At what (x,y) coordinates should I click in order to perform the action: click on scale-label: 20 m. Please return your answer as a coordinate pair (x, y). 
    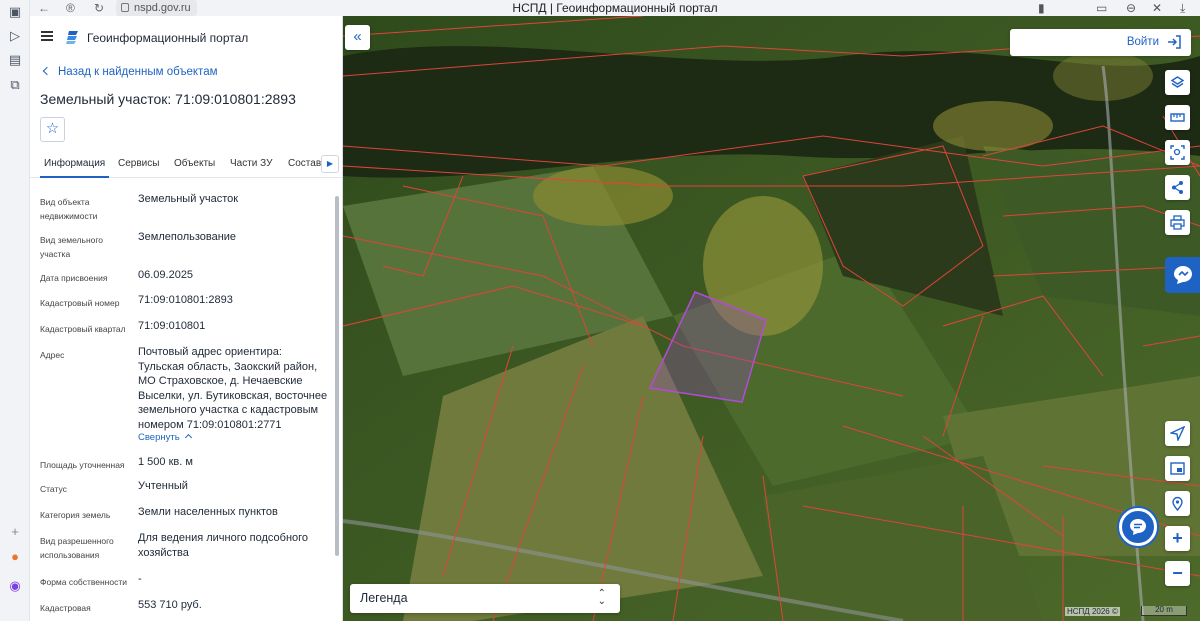
    Looking at the image, I should click on (1164, 609).